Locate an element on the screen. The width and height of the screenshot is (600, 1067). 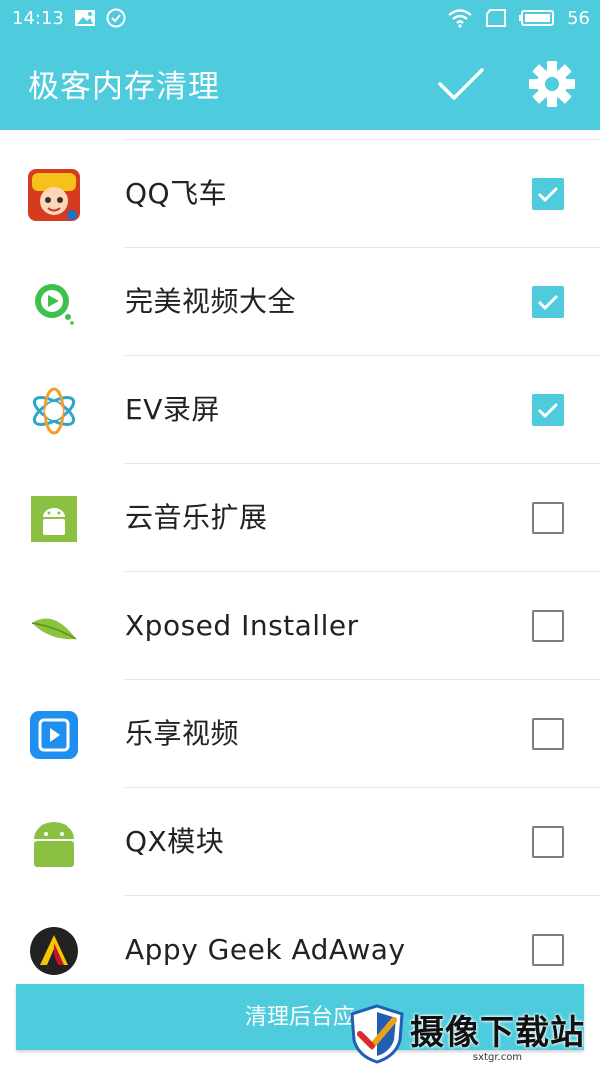
app-name: EV录屏 is located at coordinates (172, 409).